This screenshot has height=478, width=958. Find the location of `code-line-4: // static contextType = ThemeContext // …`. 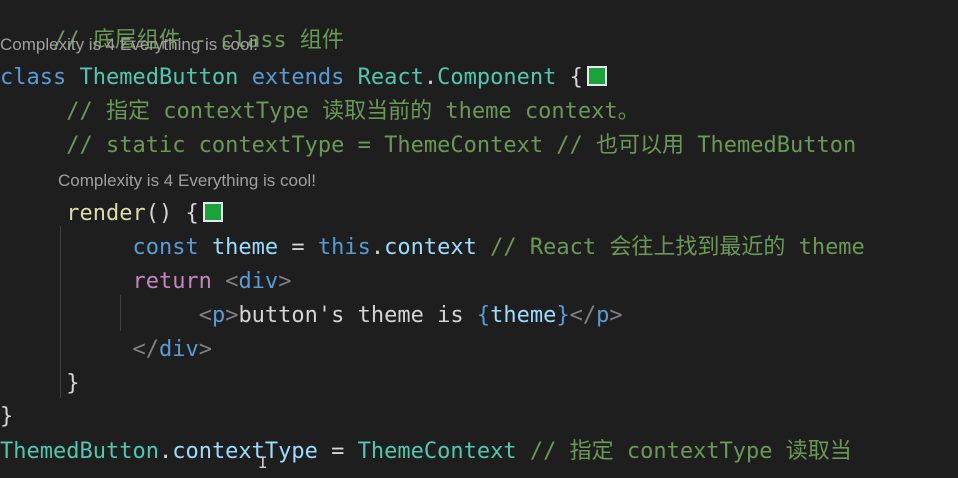

code-line-4: // static contextType = ThemeContext // … is located at coordinates (428, 146).